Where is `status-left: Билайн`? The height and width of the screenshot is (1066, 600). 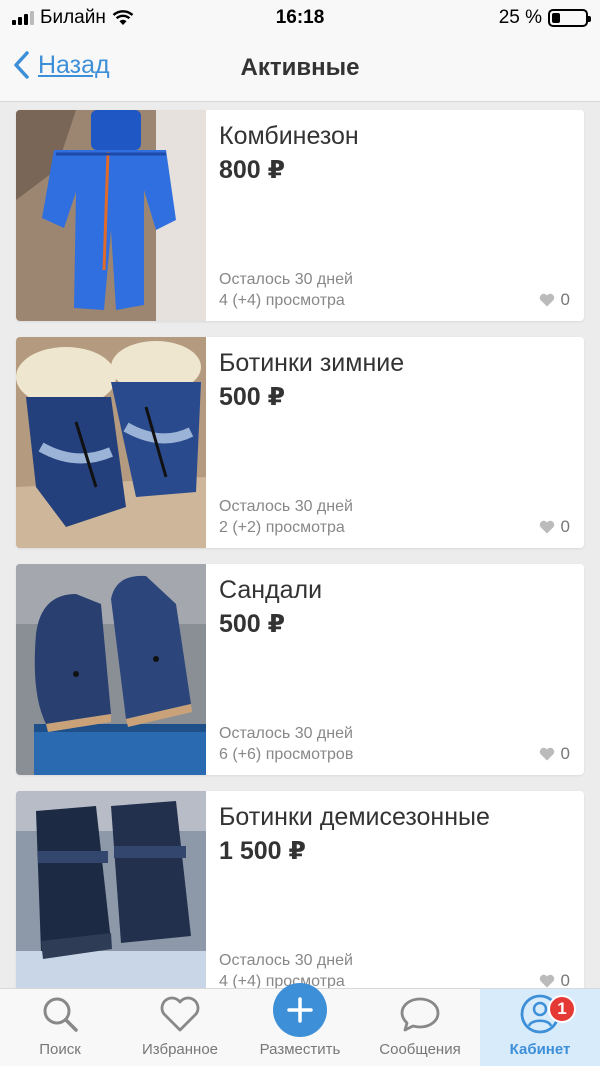
status-left: Билайн is located at coordinates (73, 18).